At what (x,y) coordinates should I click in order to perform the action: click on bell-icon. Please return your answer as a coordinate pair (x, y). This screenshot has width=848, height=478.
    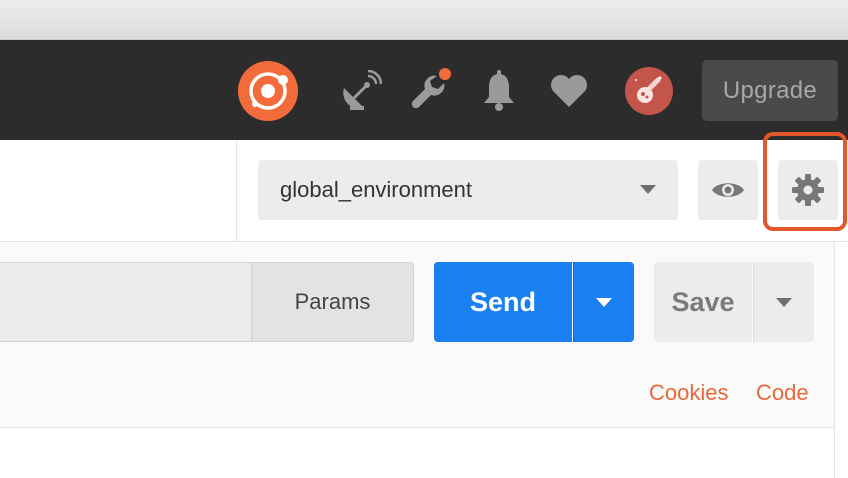
    Looking at the image, I should click on (499, 91).